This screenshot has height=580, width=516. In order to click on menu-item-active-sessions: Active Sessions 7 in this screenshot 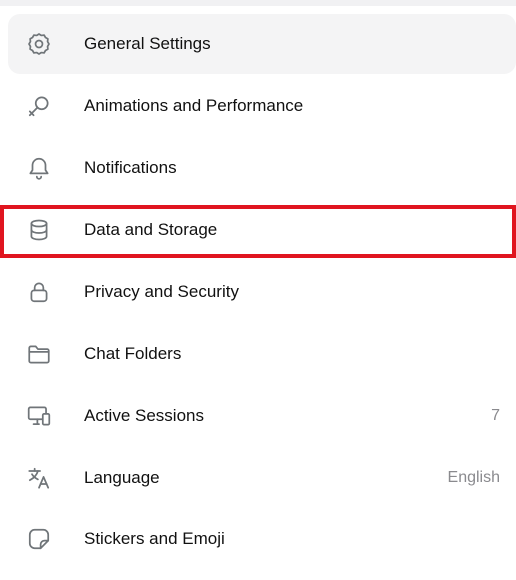, I will do `click(262, 416)`.